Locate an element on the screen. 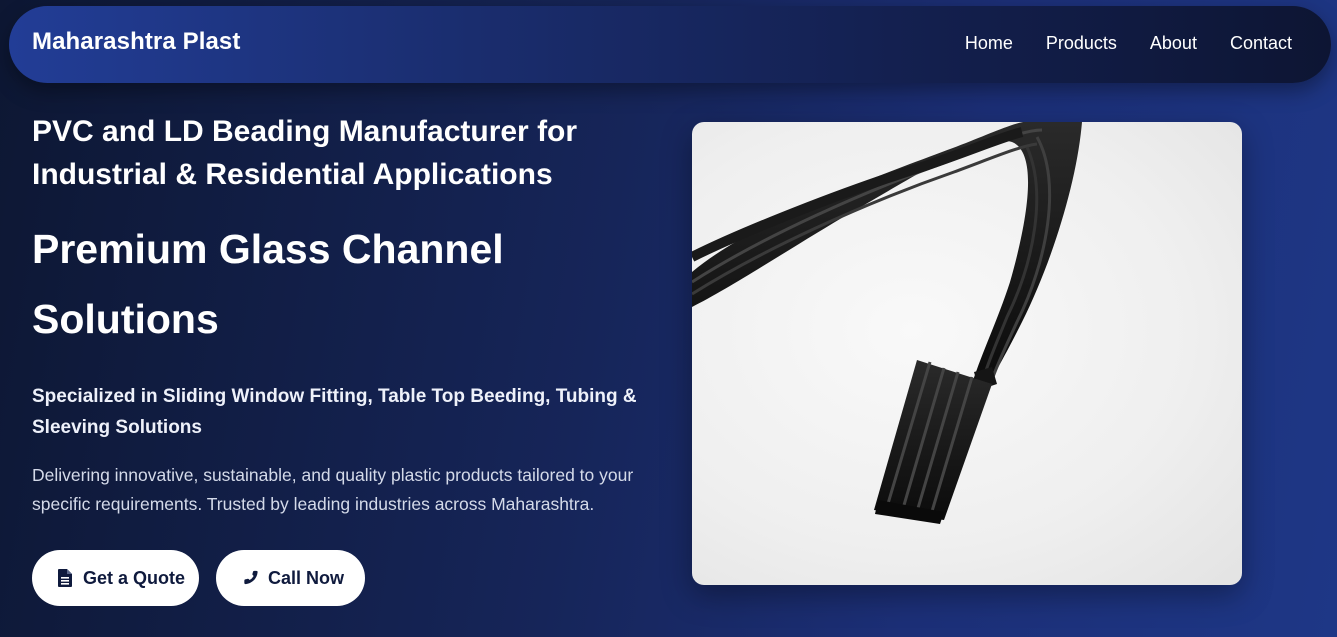  hero-title: Premium Glass Channel Solutions is located at coordinates (268, 284).